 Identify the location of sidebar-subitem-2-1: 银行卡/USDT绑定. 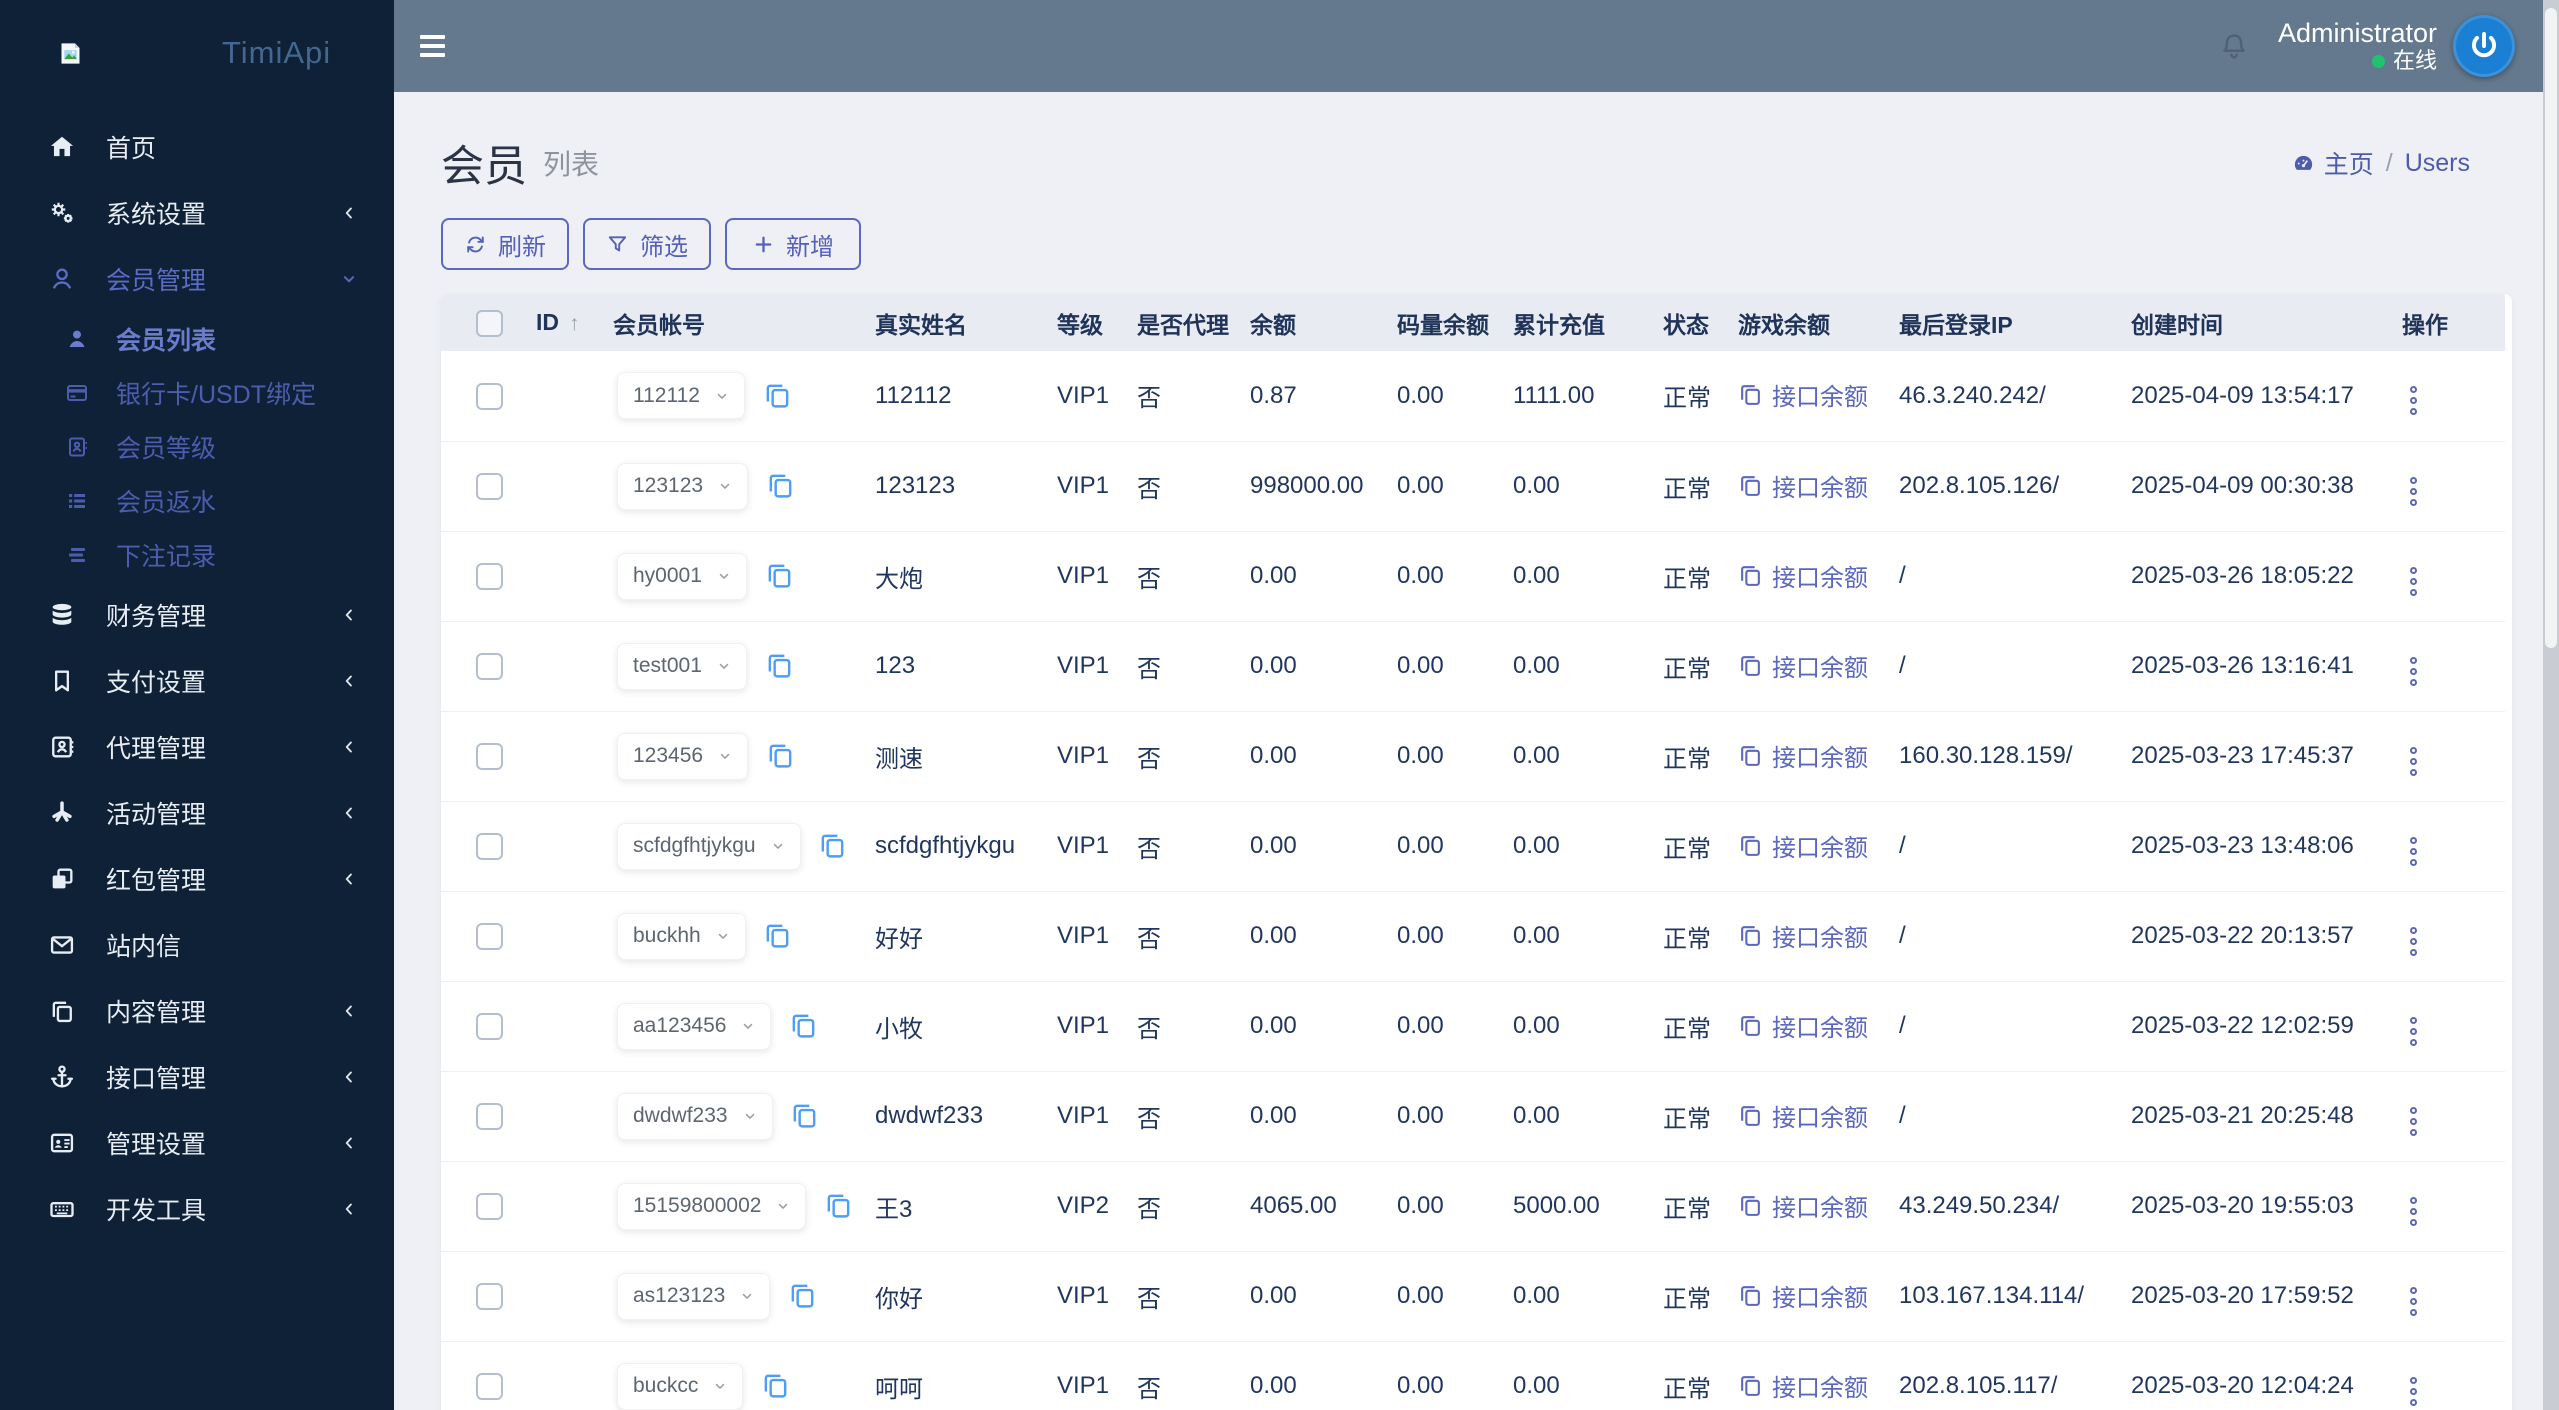
(197, 393).